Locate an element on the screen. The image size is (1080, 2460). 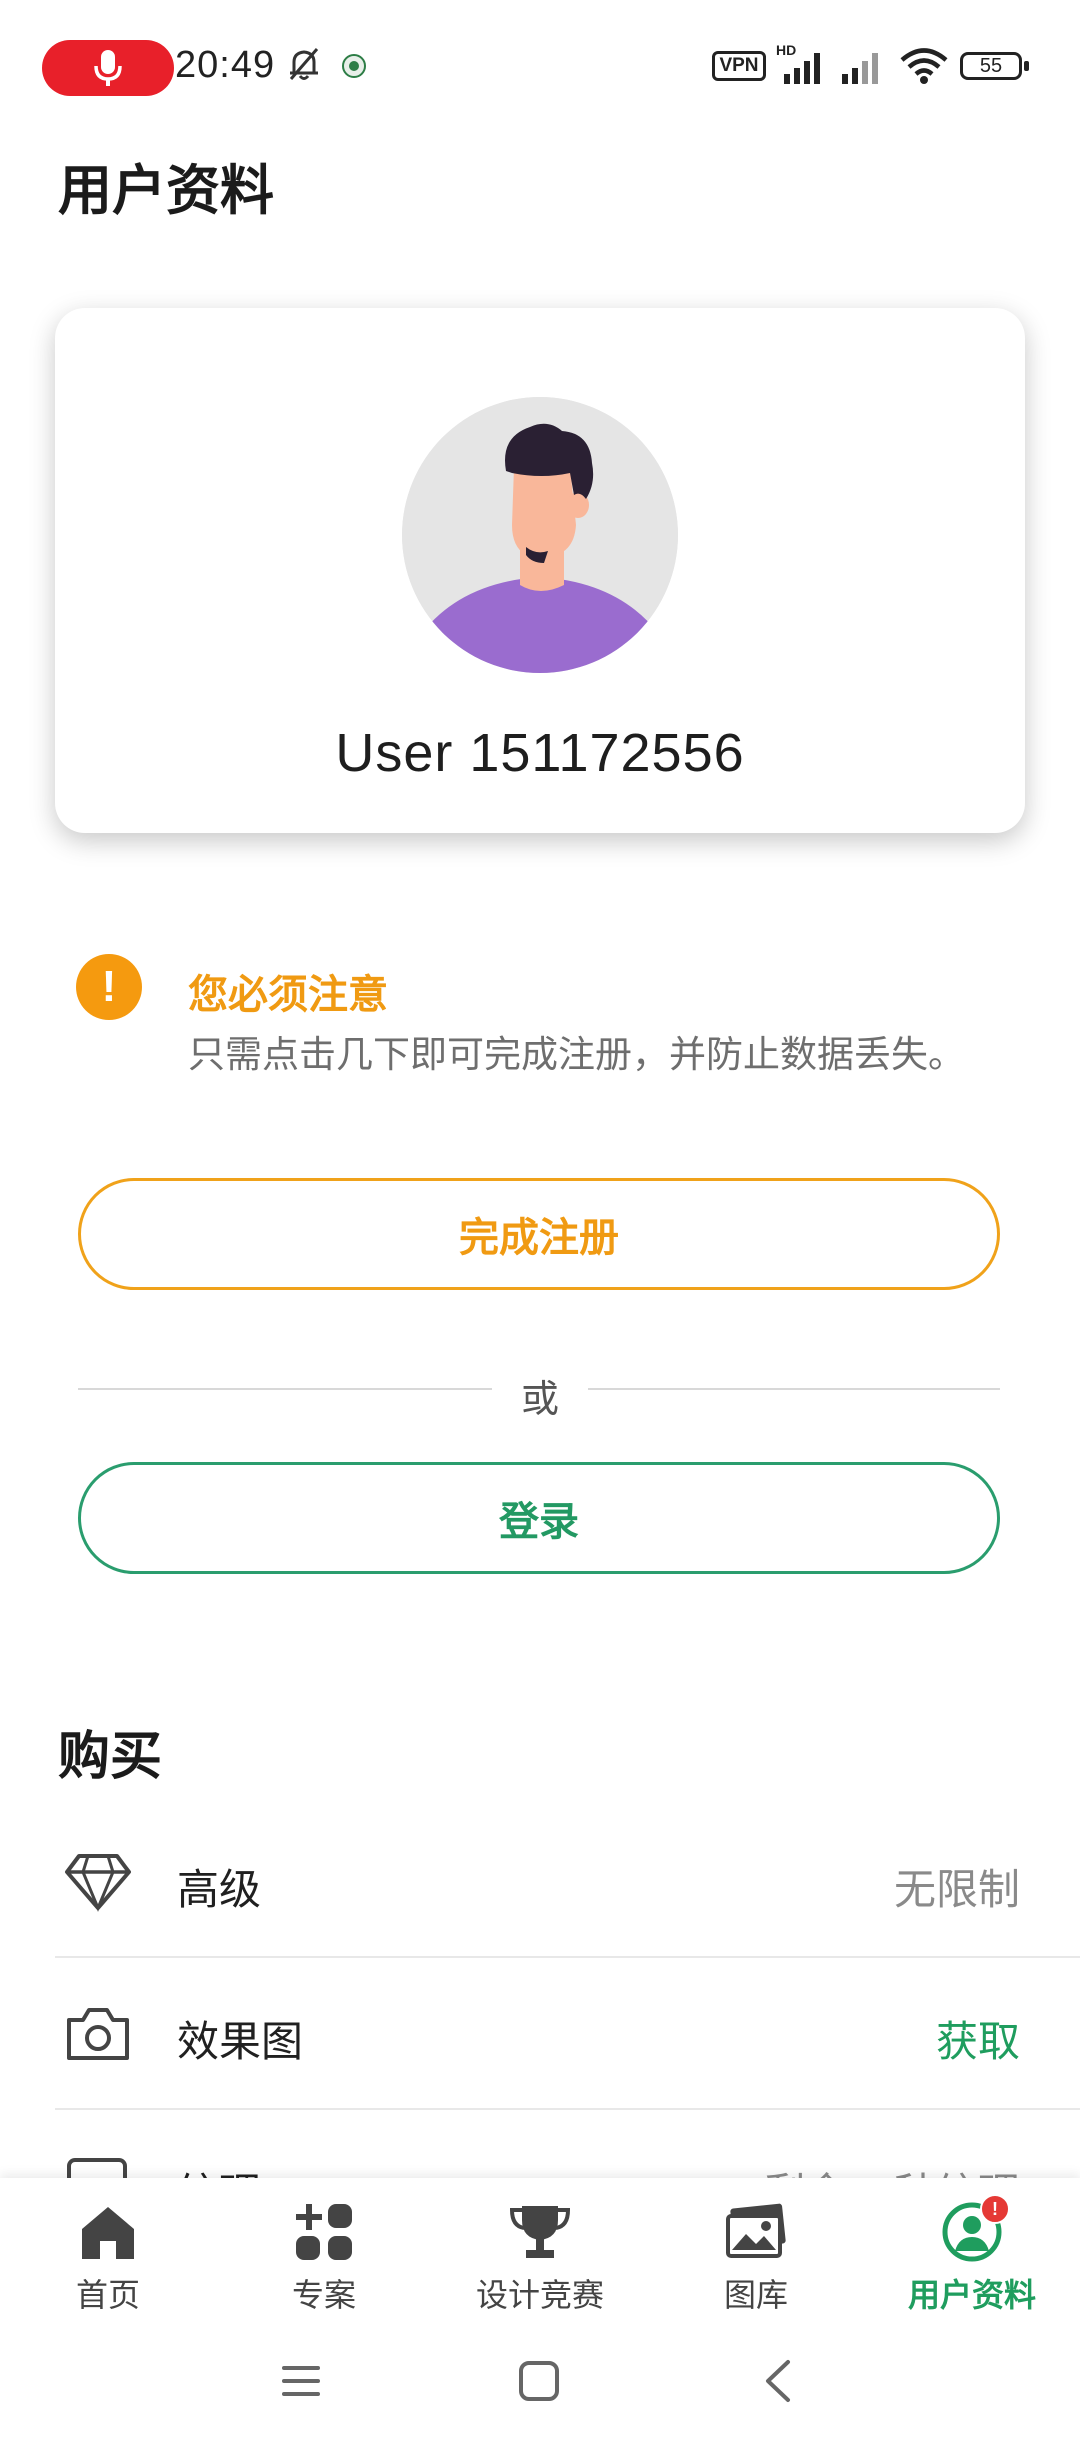
purchase-item-label: 效果图 is located at coordinates (240, 2041).